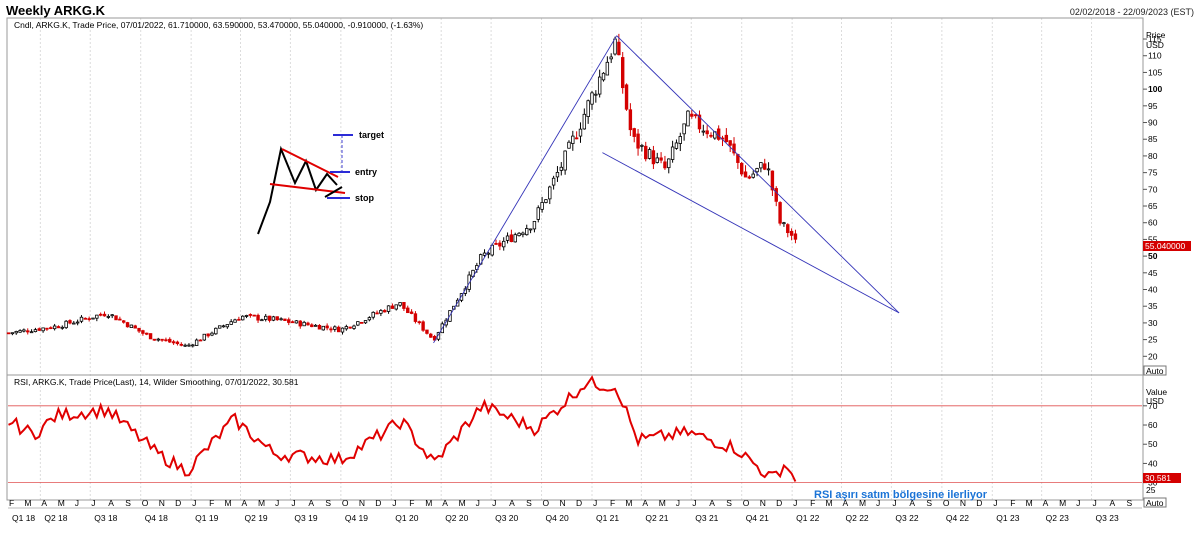  Describe the element at coordinates (1153, 425) in the screenshot. I see `rsi-tick-label: 60` at that location.